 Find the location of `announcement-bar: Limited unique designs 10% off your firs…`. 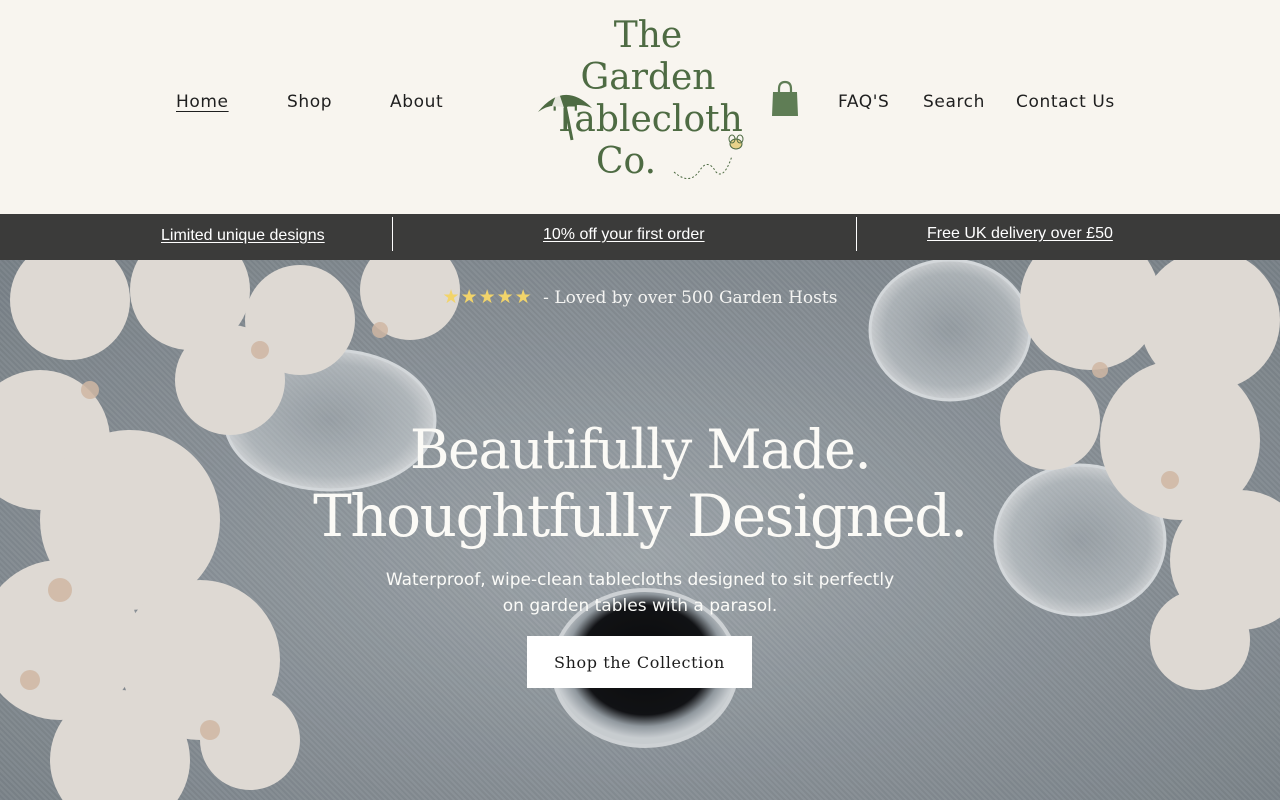

announcement-bar: Limited unique designs 10% off your firs… is located at coordinates (640, 237).